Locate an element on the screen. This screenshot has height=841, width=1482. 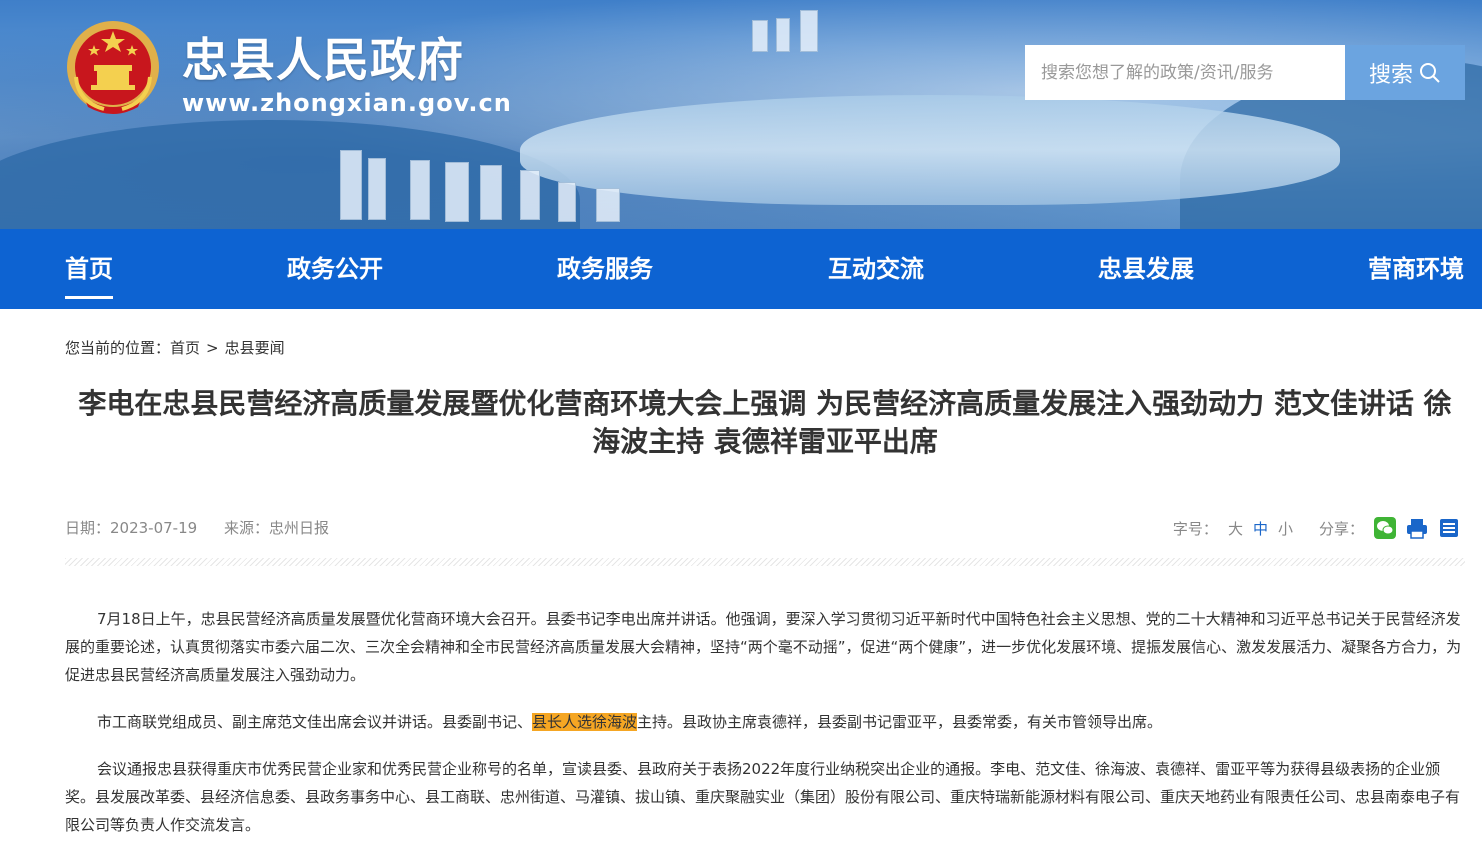
highlighted-text: 县长人选徐海波 is located at coordinates (585, 722).